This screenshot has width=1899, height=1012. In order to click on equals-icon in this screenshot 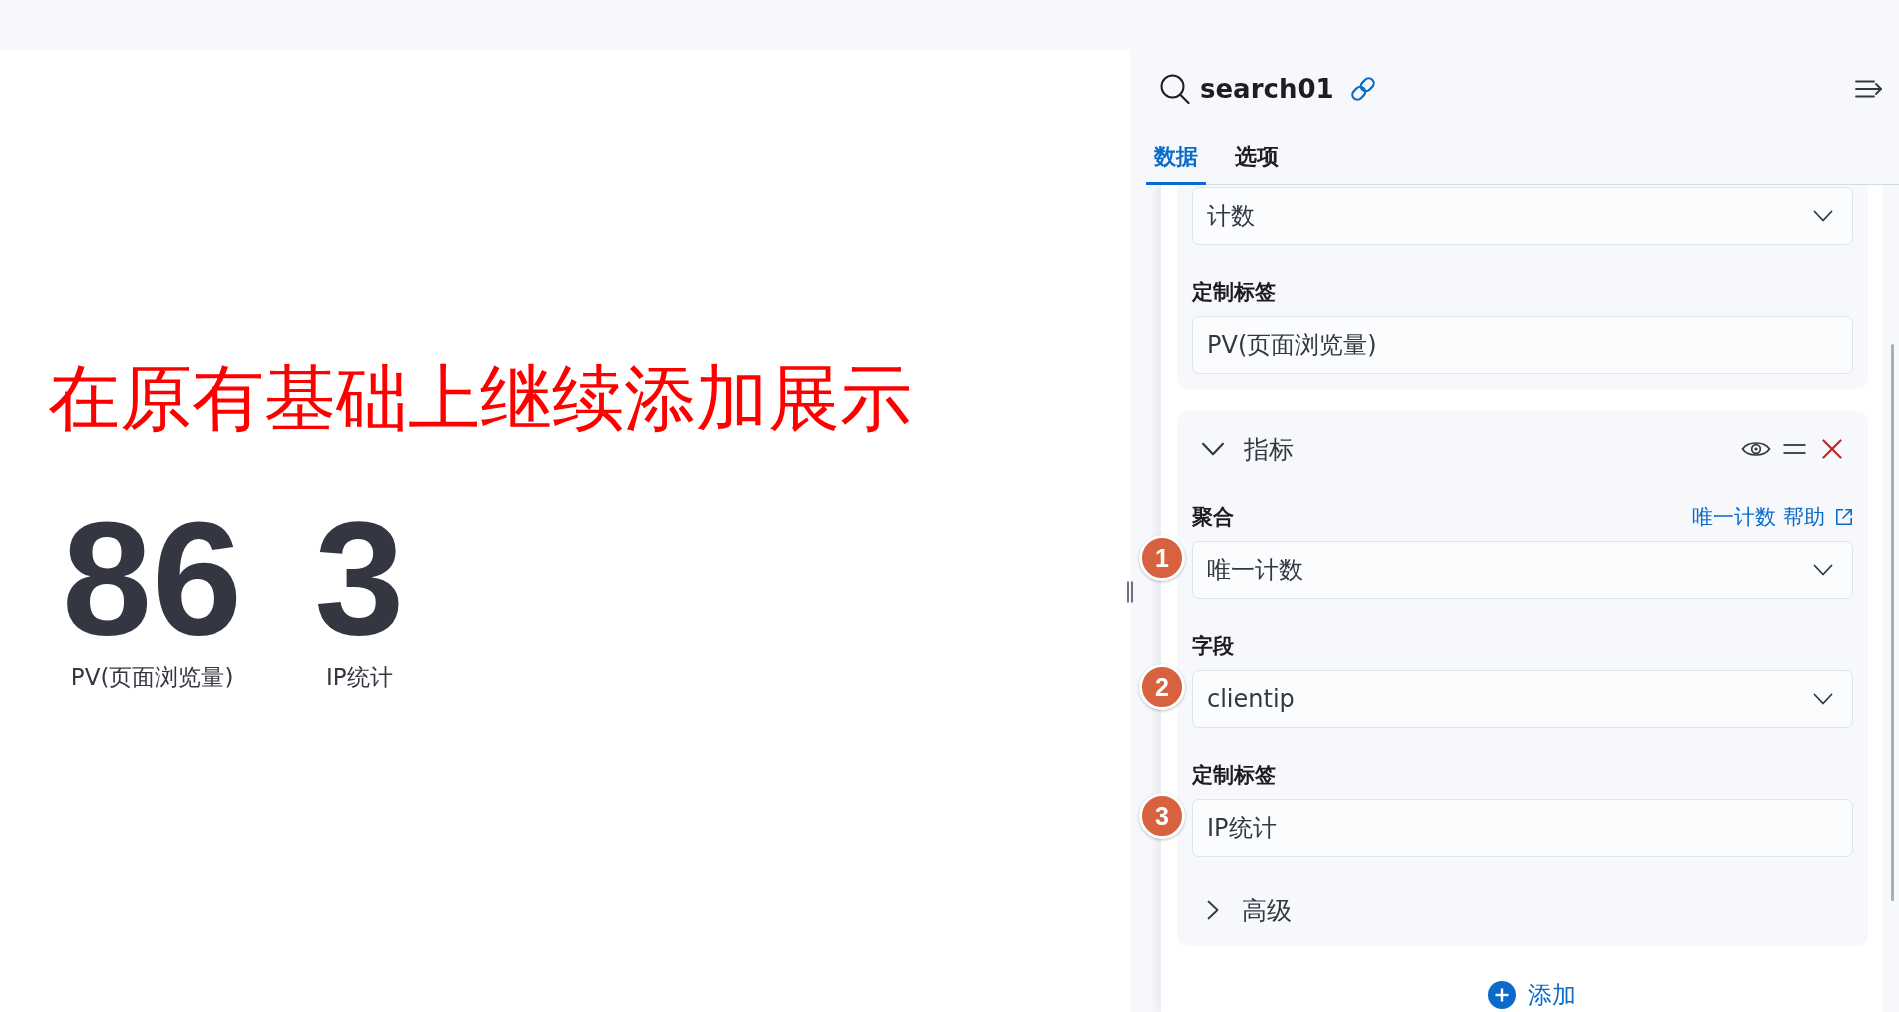, I will do `click(1794, 449)`.